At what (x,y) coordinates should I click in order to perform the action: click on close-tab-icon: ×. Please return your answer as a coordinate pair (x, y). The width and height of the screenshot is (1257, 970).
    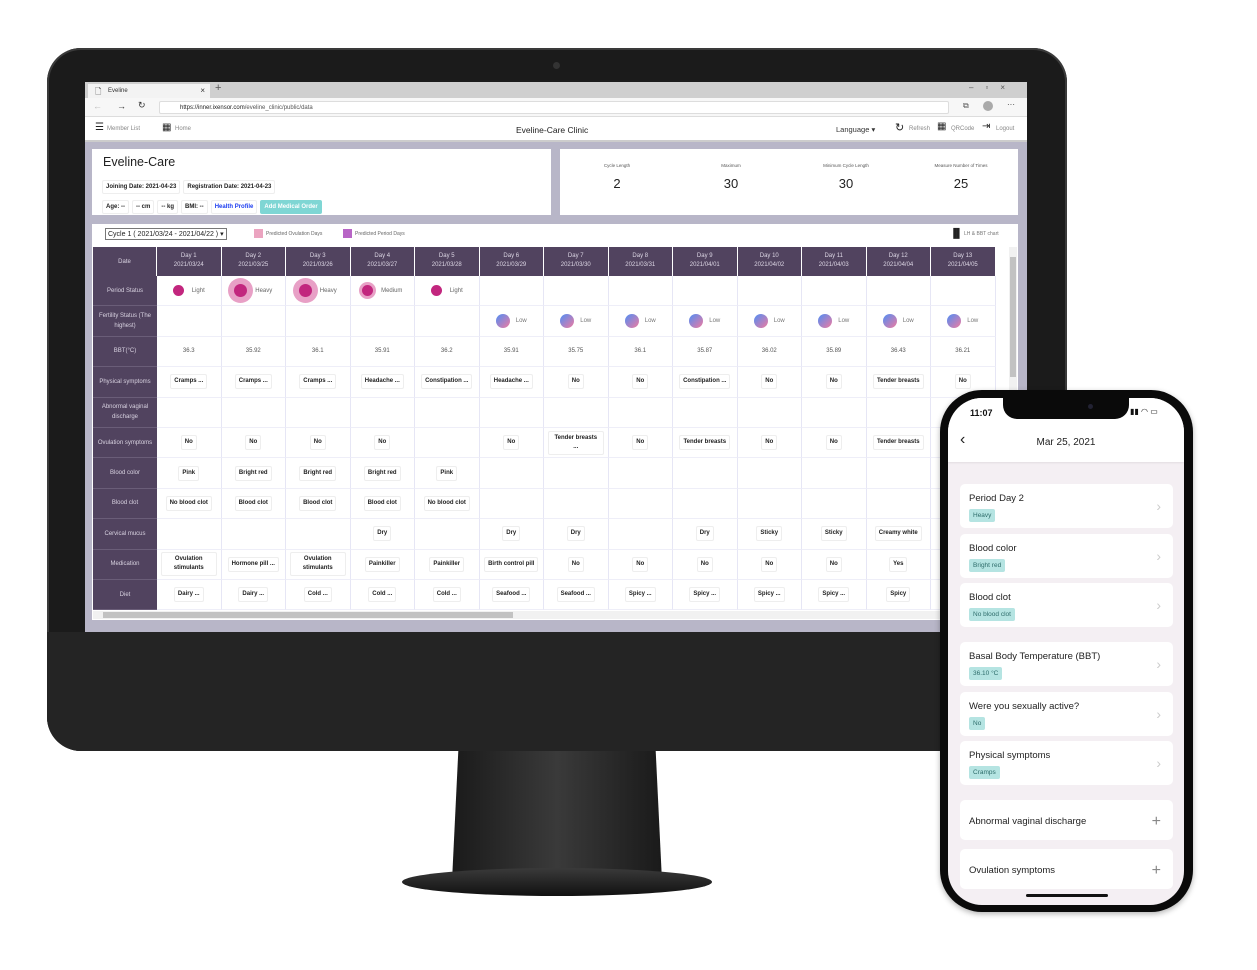
    Looking at the image, I should click on (202, 90).